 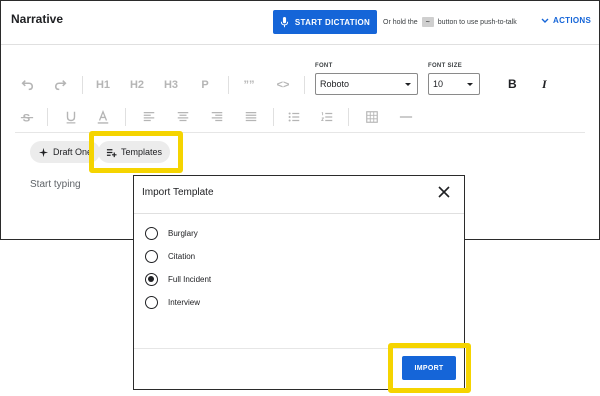 I want to click on font-value: Roboto, so click(x=335, y=84).